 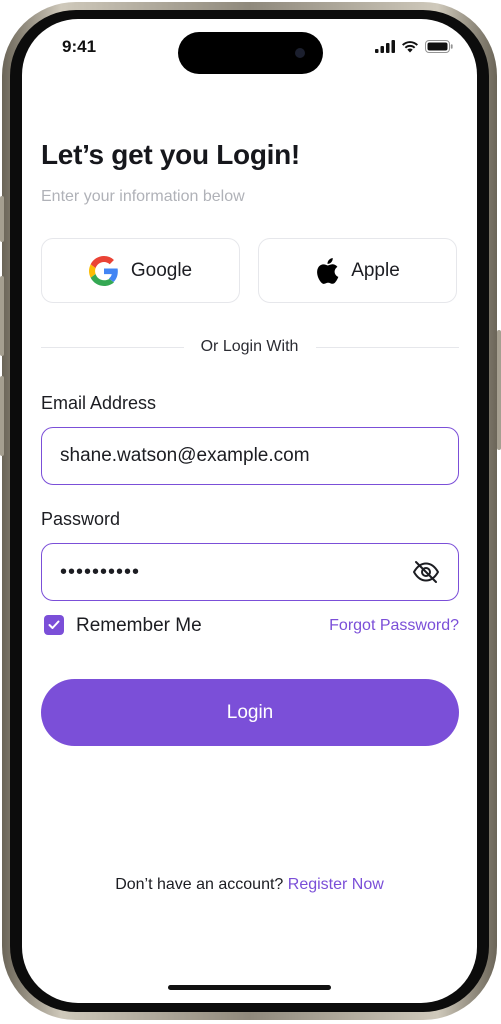 What do you see at coordinates (300, 53) in the screenshot?
I see `front-camera` at bounding box center [300, 53].